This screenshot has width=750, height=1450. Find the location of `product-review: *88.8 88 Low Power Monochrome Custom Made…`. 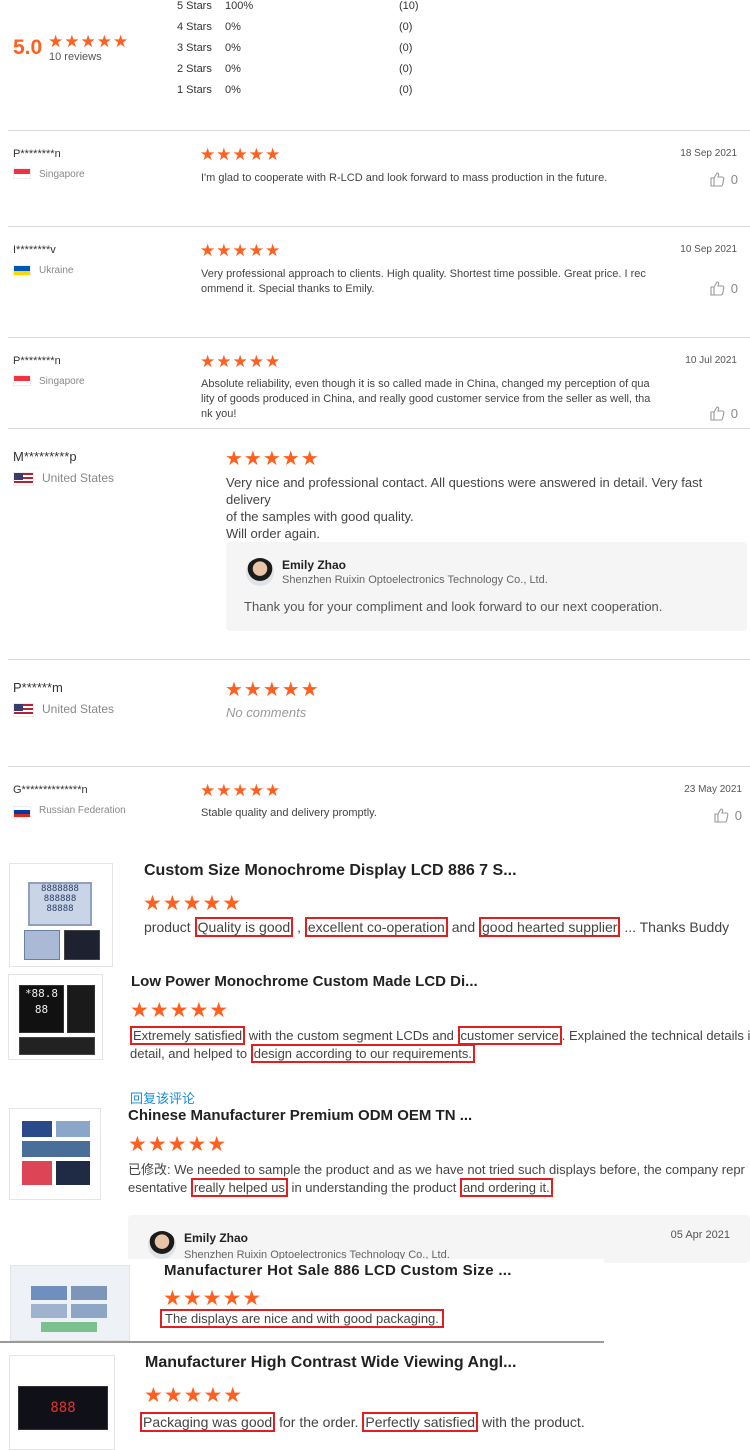

product-review: *88.8 88 Low Power Monochrome Custom Made… is located at coordinates (375, 1018).